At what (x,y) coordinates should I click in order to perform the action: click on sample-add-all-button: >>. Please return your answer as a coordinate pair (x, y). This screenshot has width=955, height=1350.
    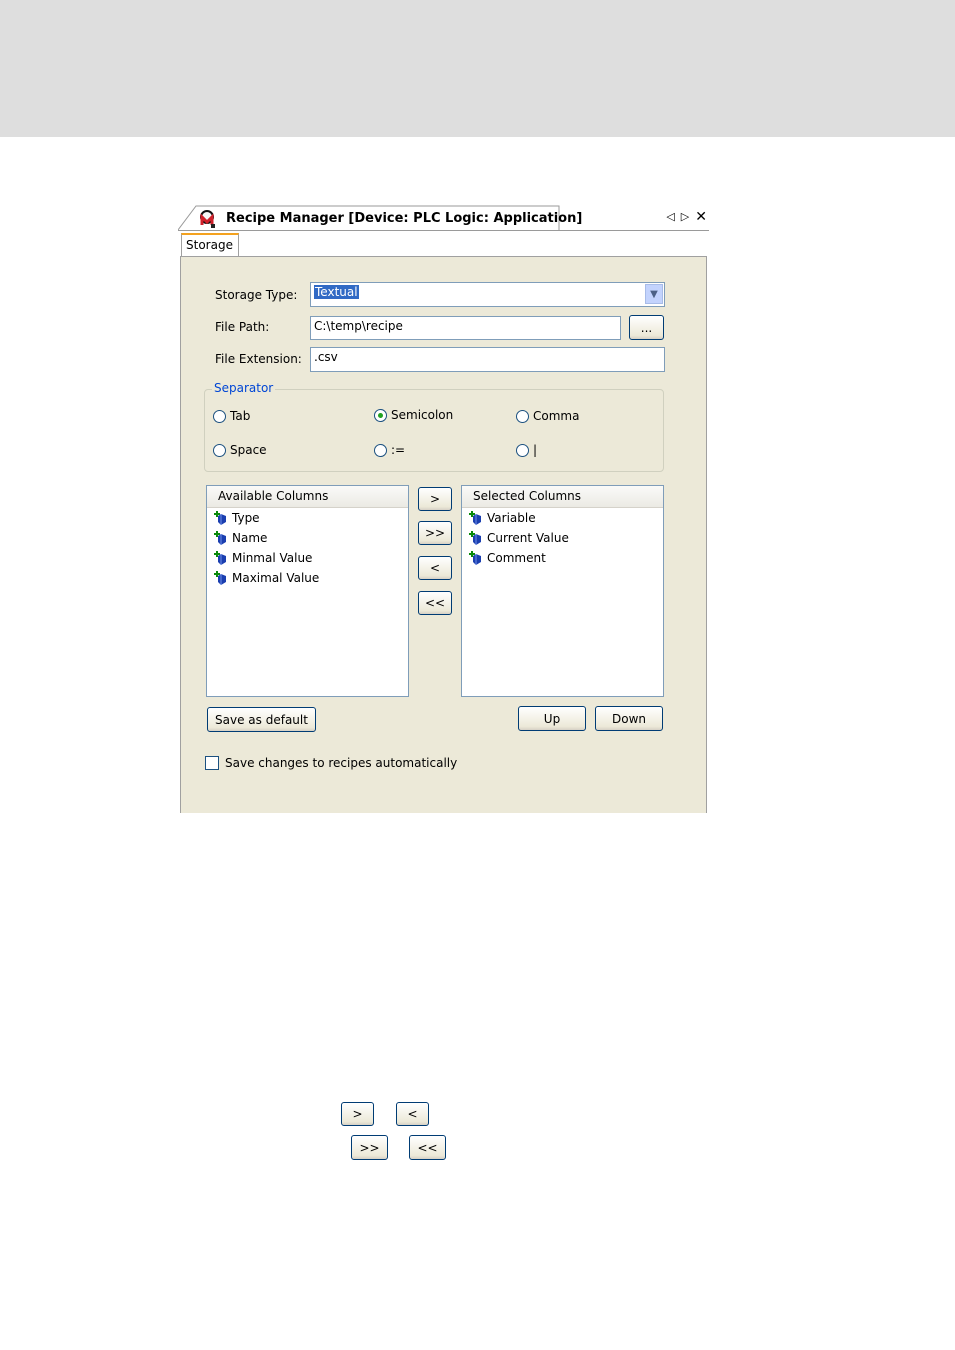
    Looking at the image, I should click on (369, 1147).